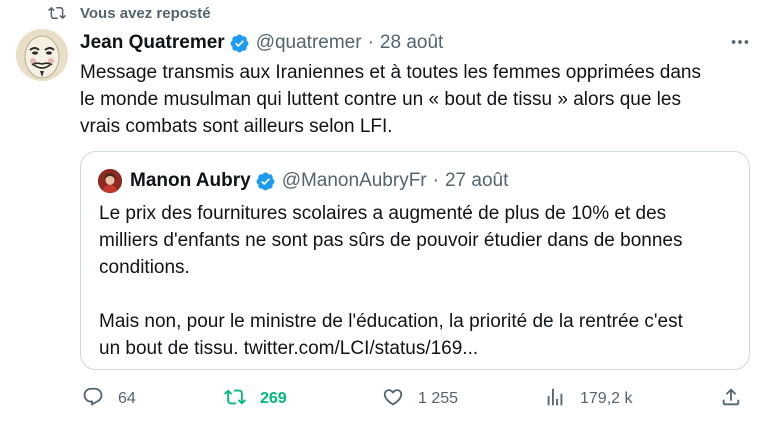  I want to click on share-icon, so click(731, 399).